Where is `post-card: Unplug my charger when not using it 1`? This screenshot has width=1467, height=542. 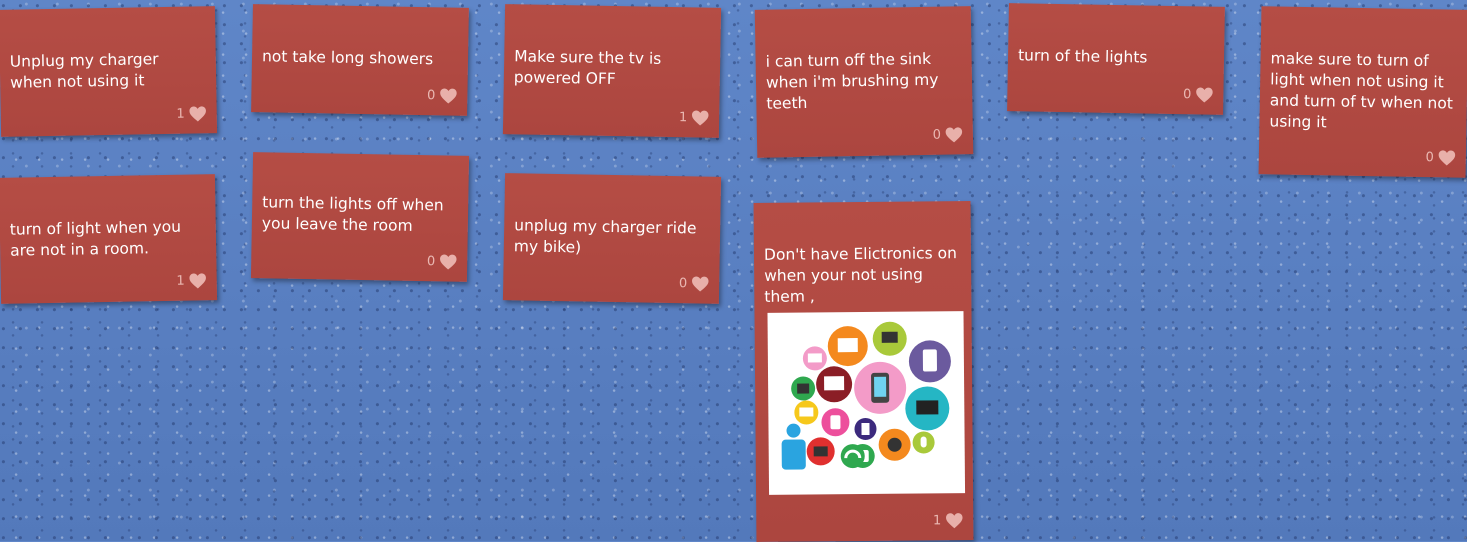 post-card: Unplug my charger when not using it 1 is located at coordinates (109, 71).